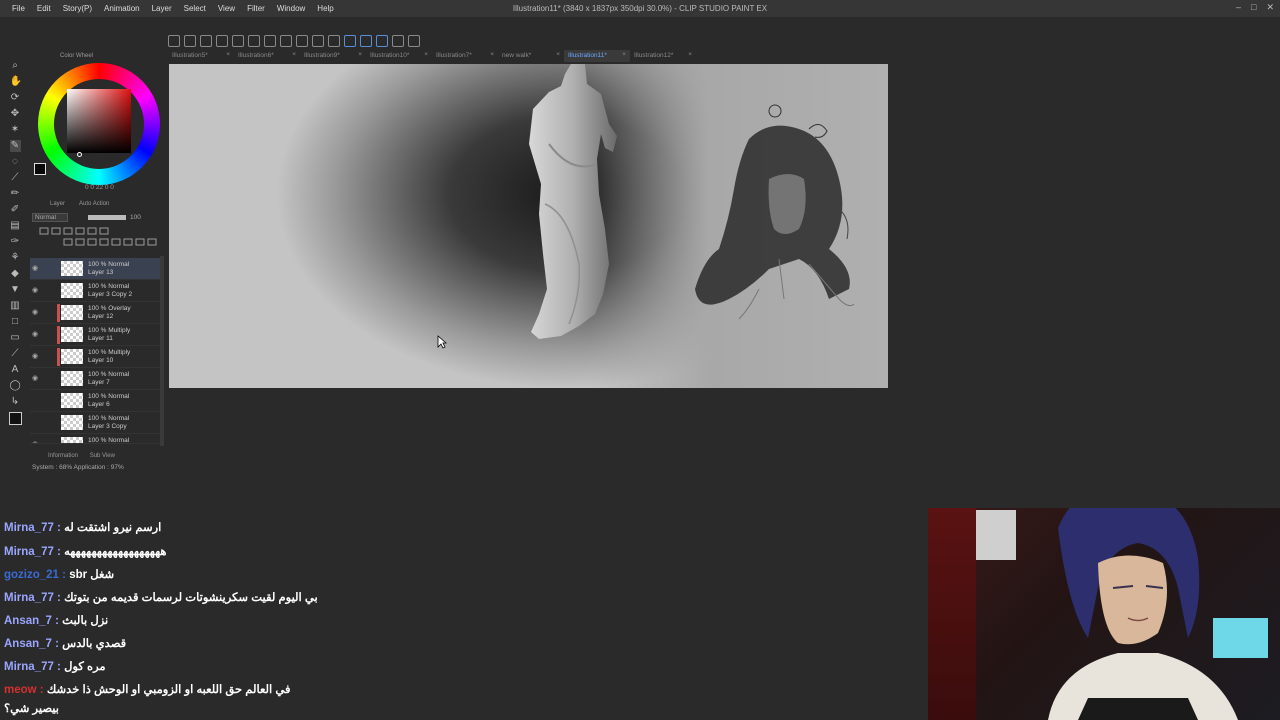 The image size is (1280, 720). I want to click on menu-select: Select, so click(195, 8).